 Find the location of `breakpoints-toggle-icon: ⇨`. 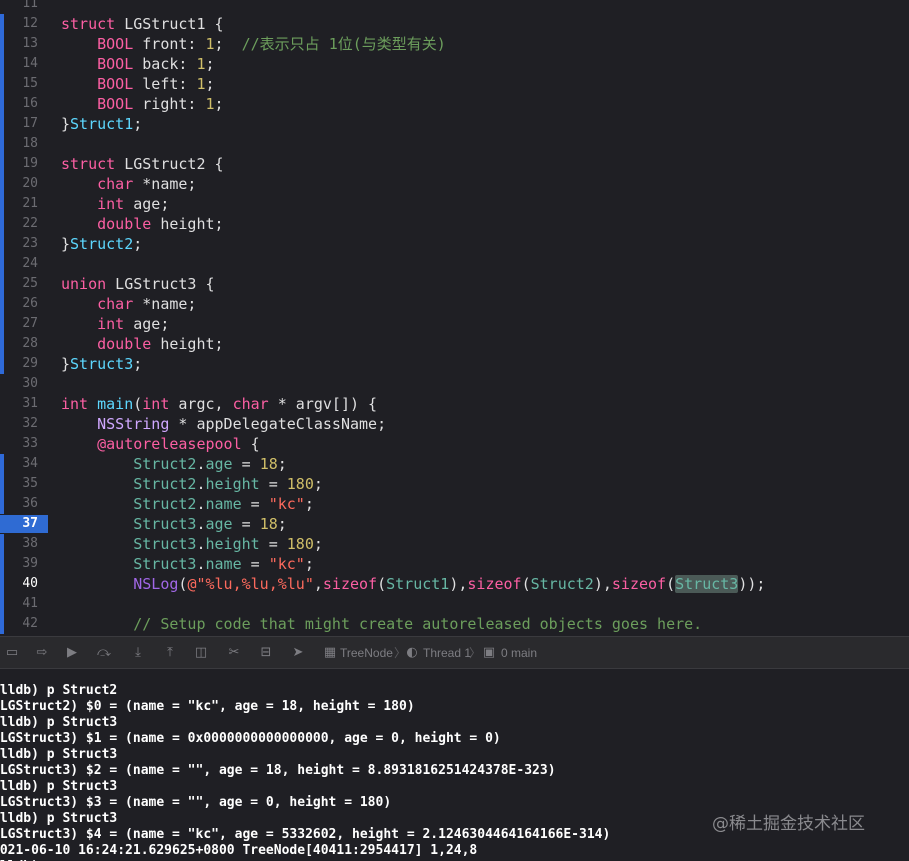

breakpoints-toggle-icon: ⇨ is located at coordinates (42, 653).